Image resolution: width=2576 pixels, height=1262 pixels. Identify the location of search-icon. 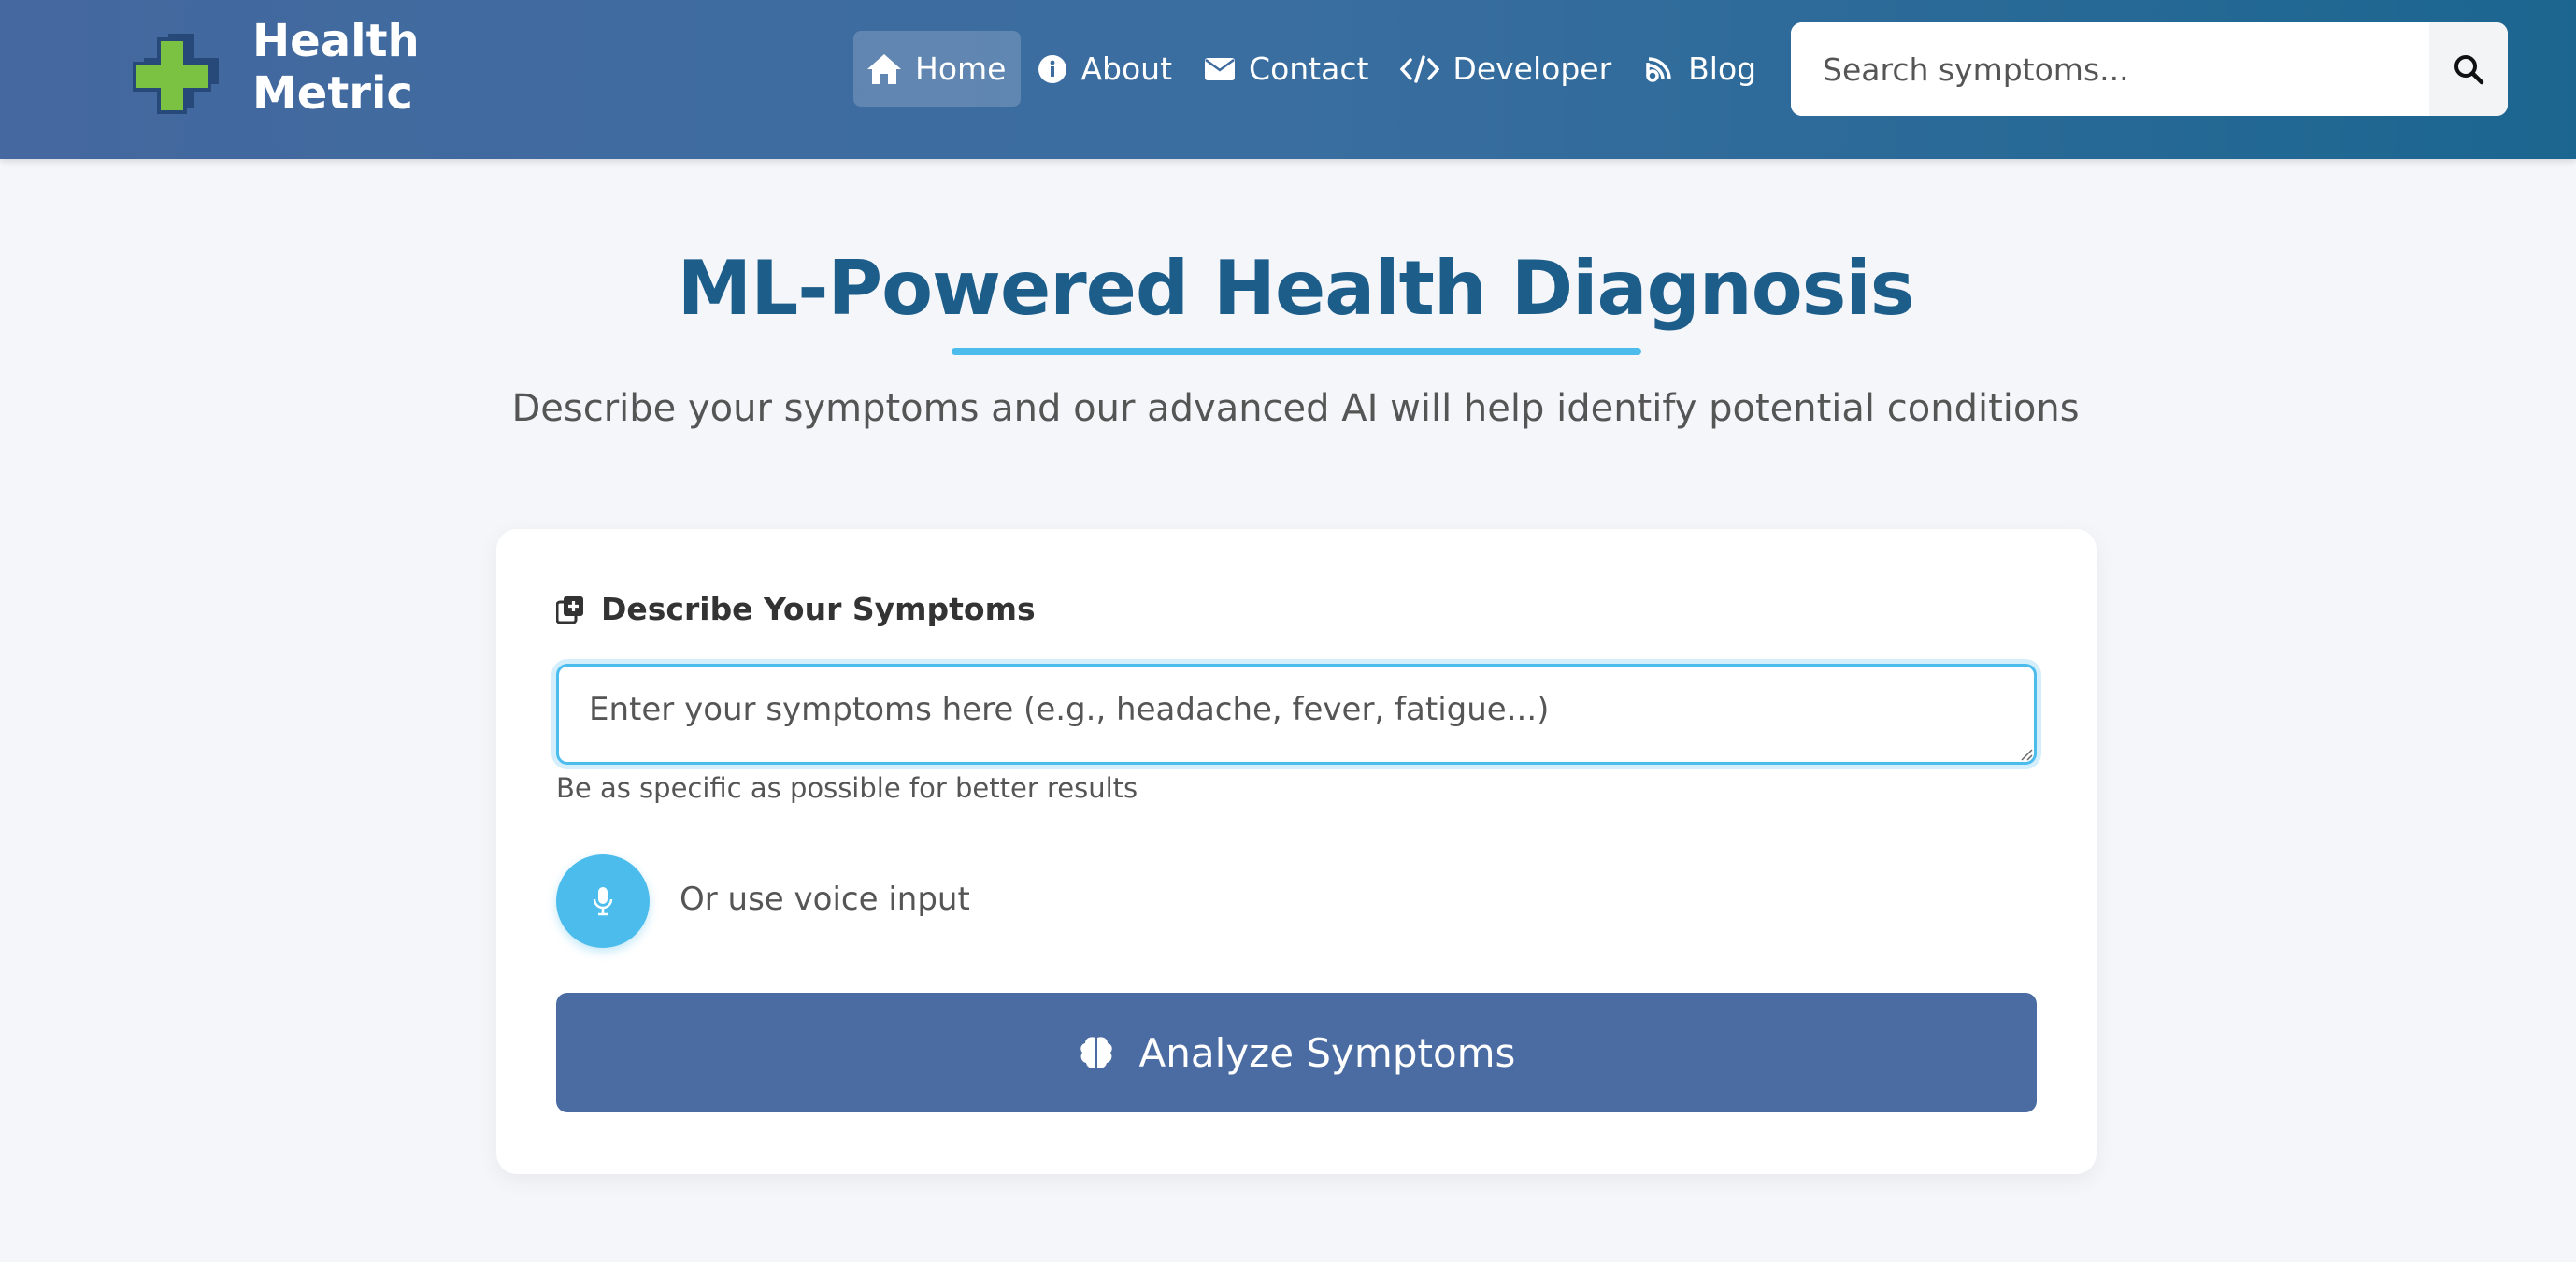
(2469, 70).